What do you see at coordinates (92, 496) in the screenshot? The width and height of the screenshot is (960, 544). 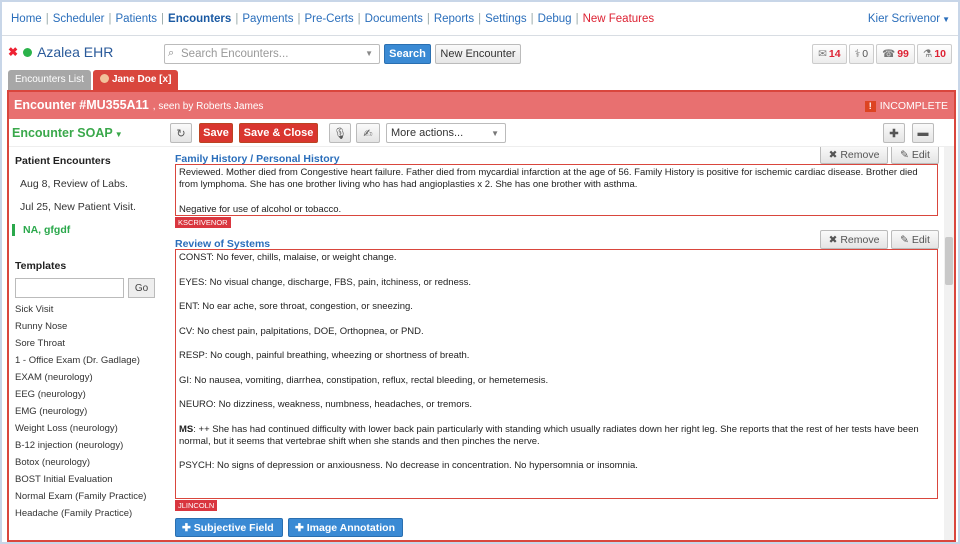 I see `template-item: Normal Exam (Family Practice)` at bounding box center [92, 496].